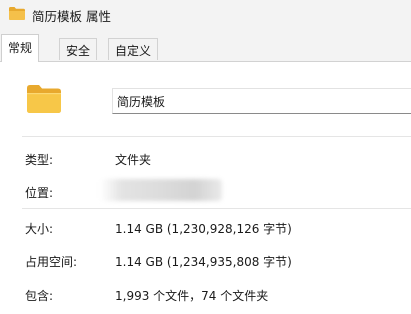  What do you see at coordinates (192, 296) in the screenshot?
I see `contains-value: 1,993 个文件，74 个文件夹` at bounding box center [192, 296].